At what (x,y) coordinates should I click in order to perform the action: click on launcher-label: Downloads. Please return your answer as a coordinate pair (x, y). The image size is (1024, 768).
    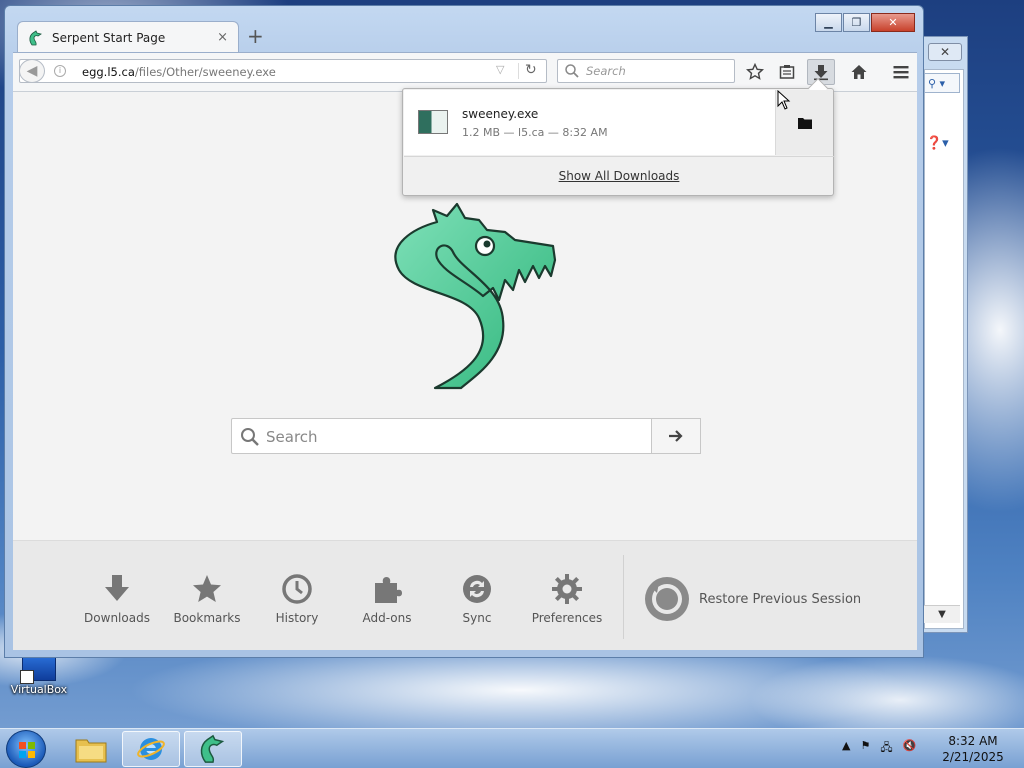
    Looking at the image, I should click on (117, 618).